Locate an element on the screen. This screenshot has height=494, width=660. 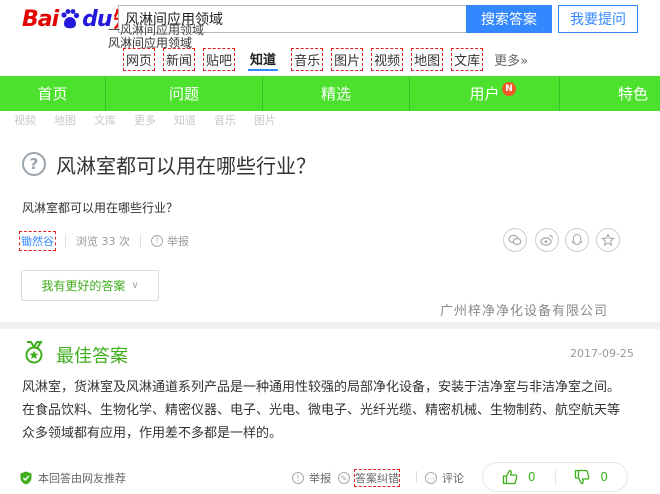
question-title: 风淋室都可以用在哪些行业？ is located at coordinates (186, 166).